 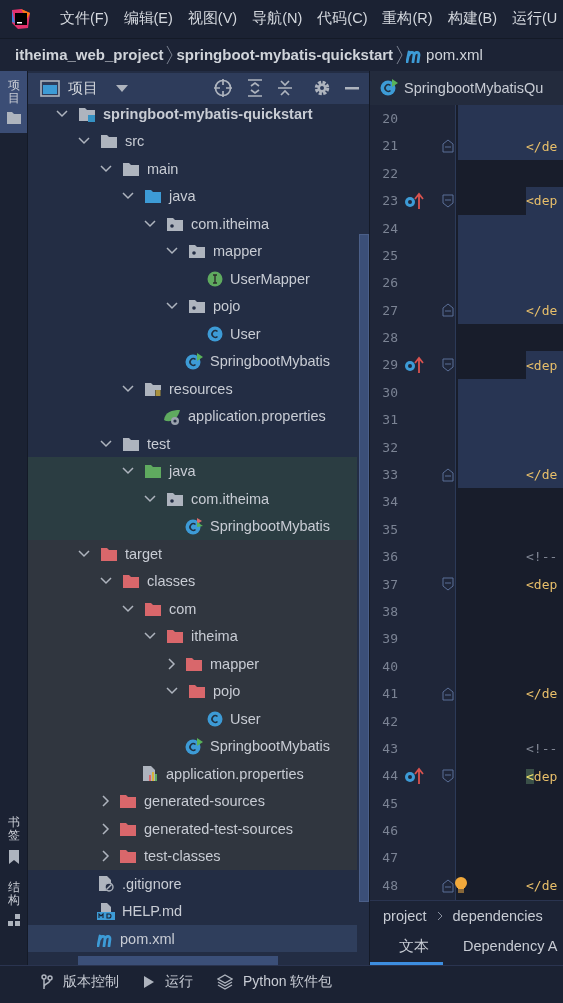 I want to click on class-run-icon, so click(x=194, y=526).